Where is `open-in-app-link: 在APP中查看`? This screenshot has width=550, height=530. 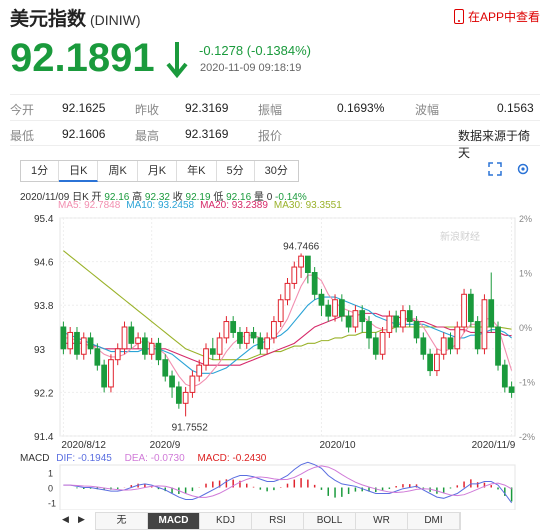 open-in-app-link: 在APP中查看 is located at coordinates (496, 16).